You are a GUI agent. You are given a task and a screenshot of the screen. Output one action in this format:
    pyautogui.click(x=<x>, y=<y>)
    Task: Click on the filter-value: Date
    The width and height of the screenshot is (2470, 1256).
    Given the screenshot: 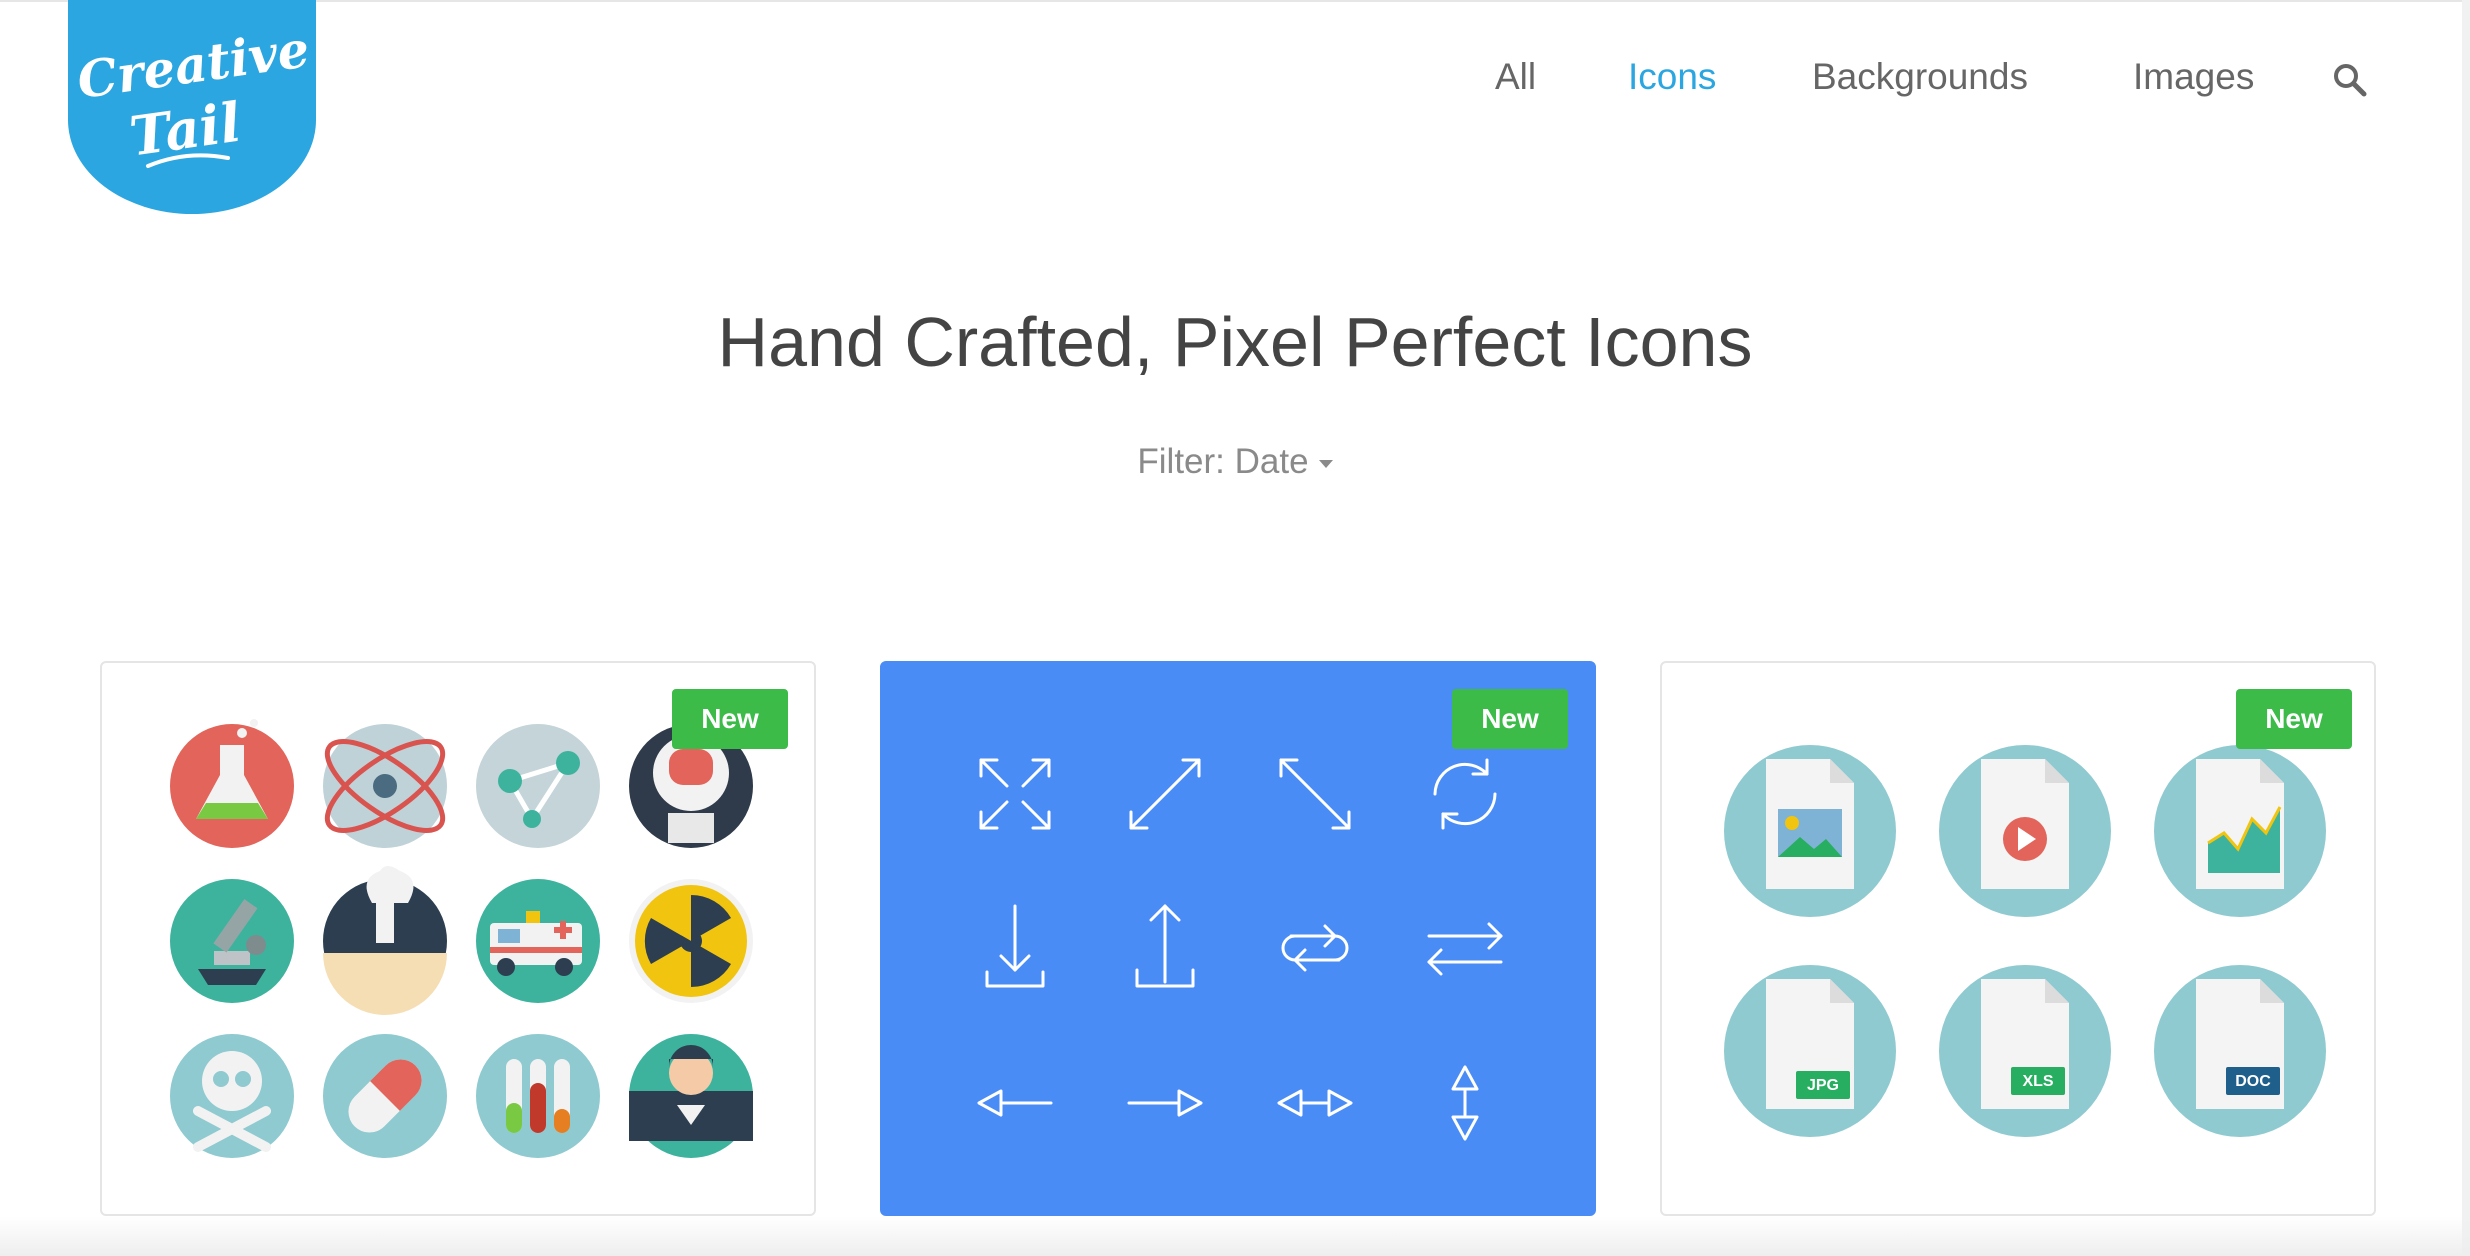 What is the action you would take?
    pyautogui.click(x=1272, y=461)
    